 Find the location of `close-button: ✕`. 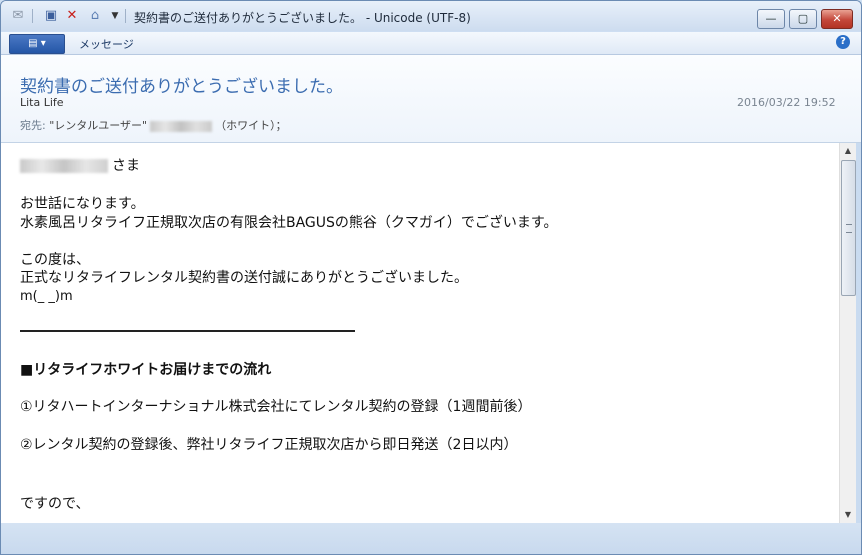

close-button: ✕ is located at coordinates (837, 19).